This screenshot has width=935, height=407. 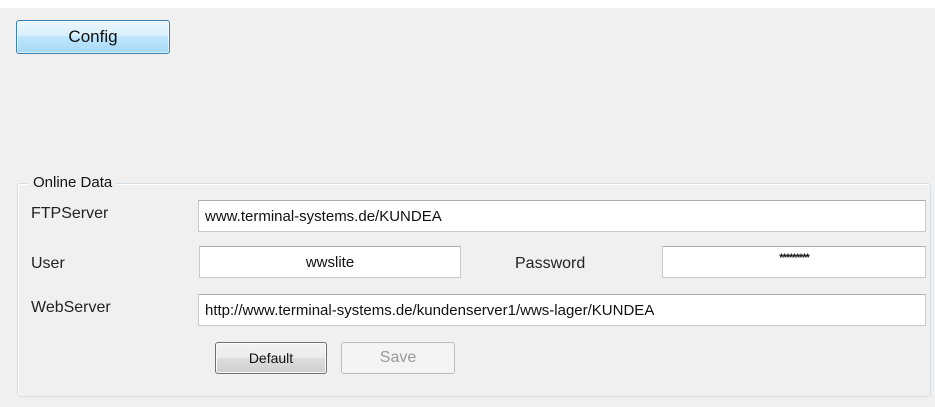 What do you see at coordinates (398, 358) in the screenshot?
I see `save-button: Save` at bounding box center [398, 358].